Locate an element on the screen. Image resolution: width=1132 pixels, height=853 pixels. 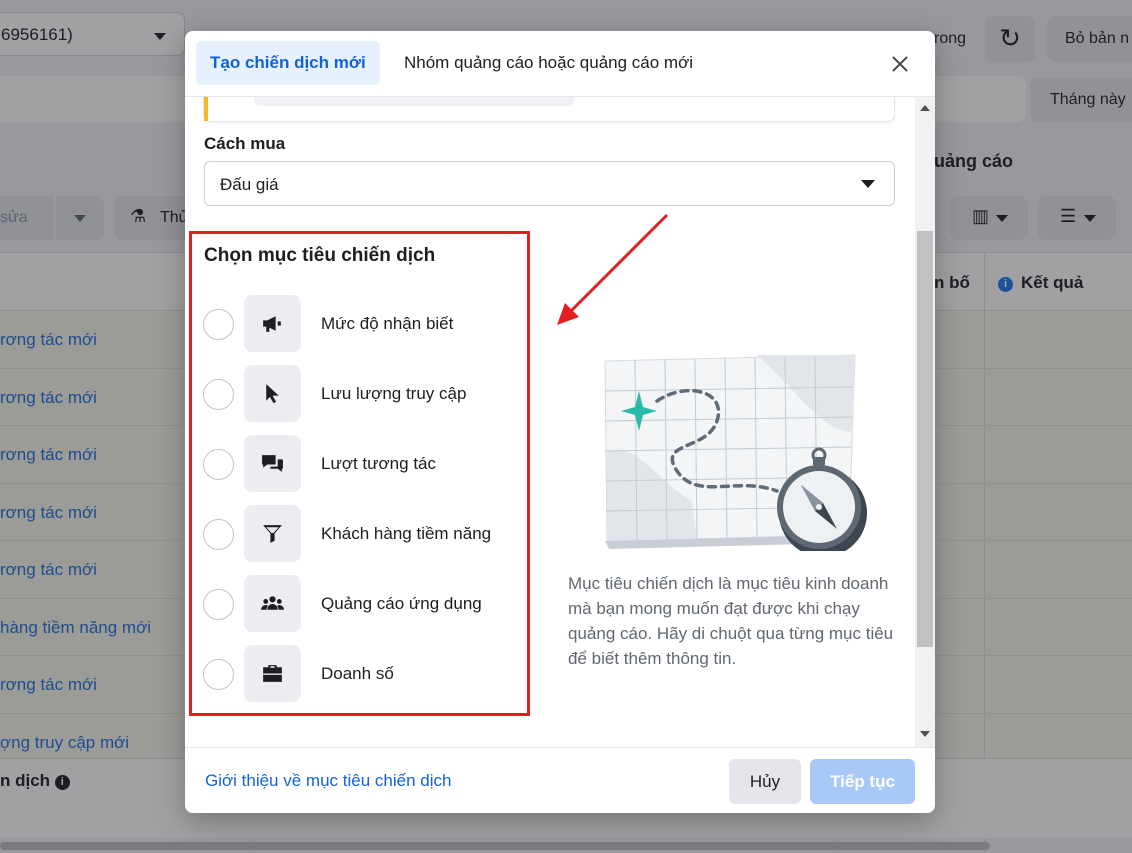
objective-label: Mức độ nhận biết is located at coordinates (387, 323).